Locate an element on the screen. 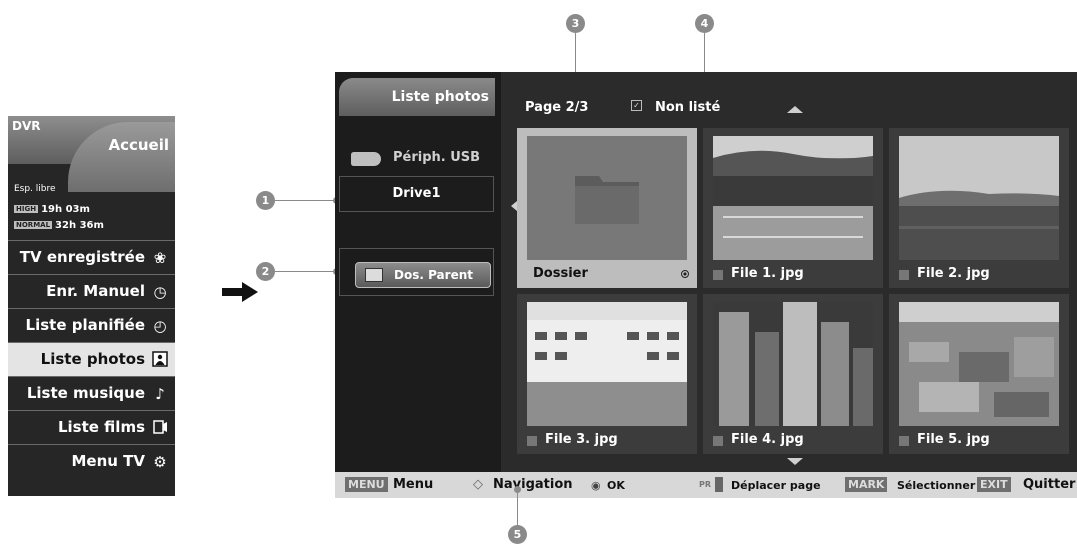 Image resolution: width=1077 pixels, height=544 pixels. quit-label: Quitter is located at coordinates (1049, 484).